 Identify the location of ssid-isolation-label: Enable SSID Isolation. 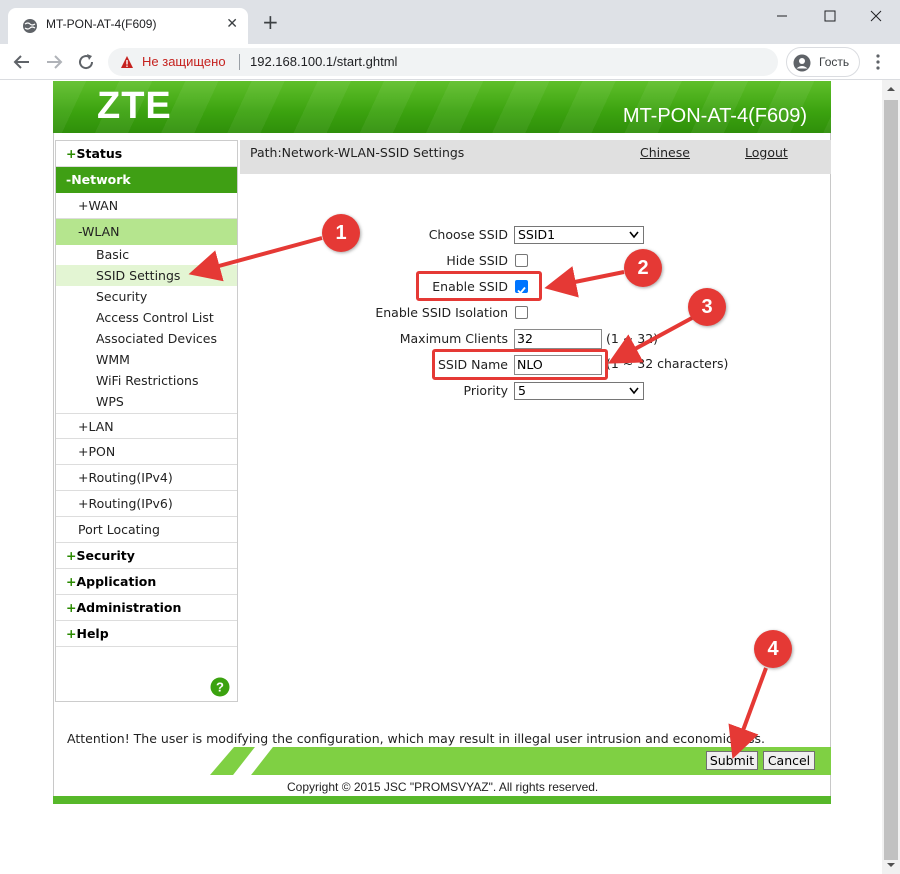
(441, 312).